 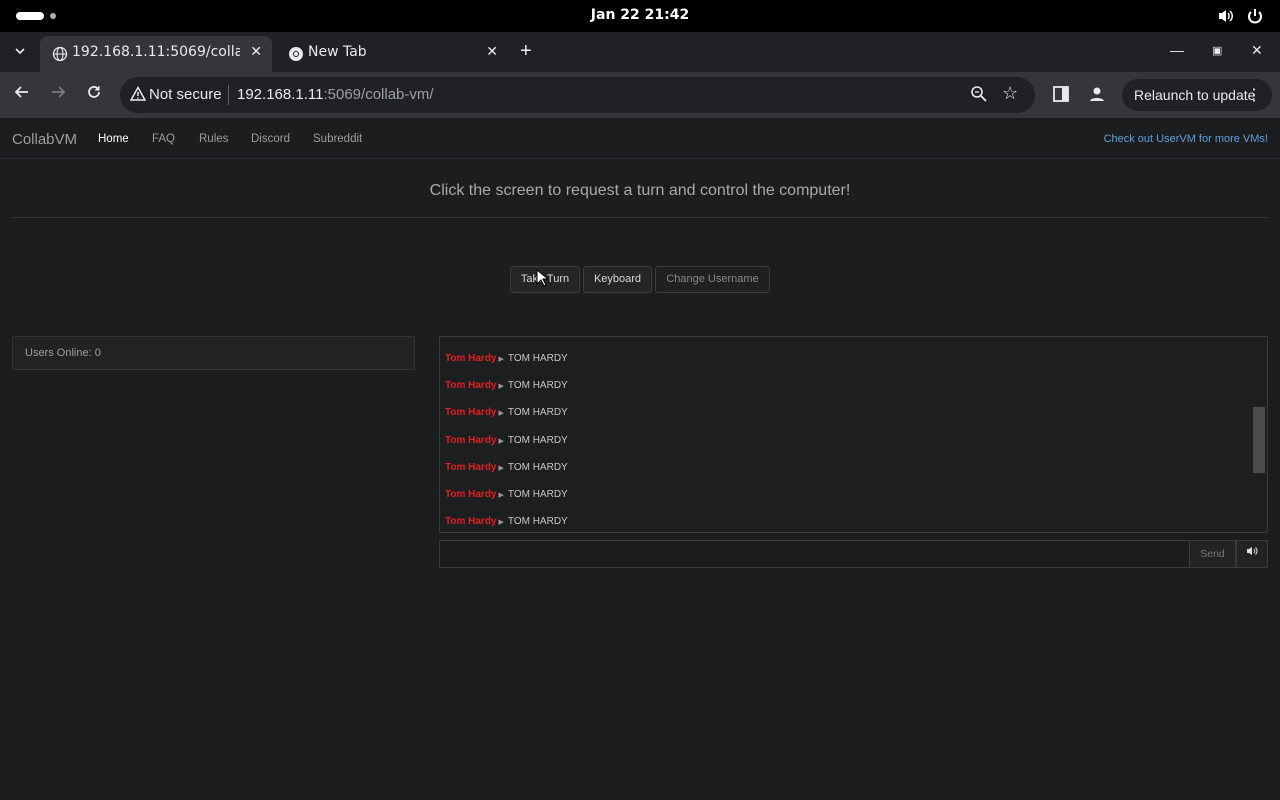 What do you see at coordinates (335, 94) in the screenshot?
I see `url-text: 192.168.1.11:5069/collab-vm/` at bounding box center [335, 94].